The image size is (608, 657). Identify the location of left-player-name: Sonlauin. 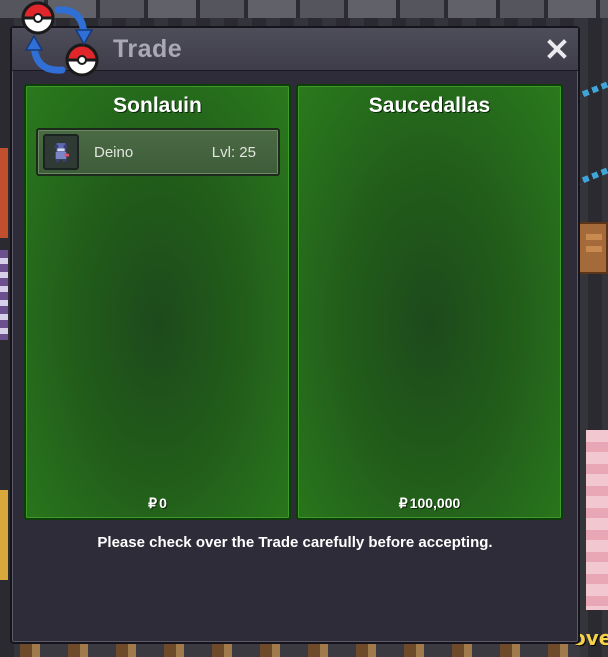
(157, 105).